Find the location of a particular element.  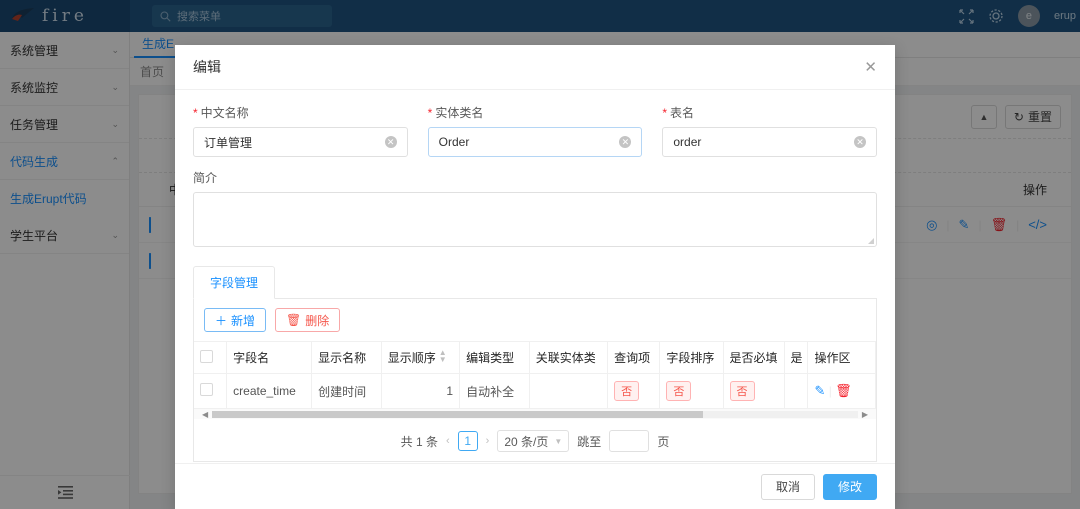

tab-field-manage: 字段管理 is located at coordinates (234, 282).